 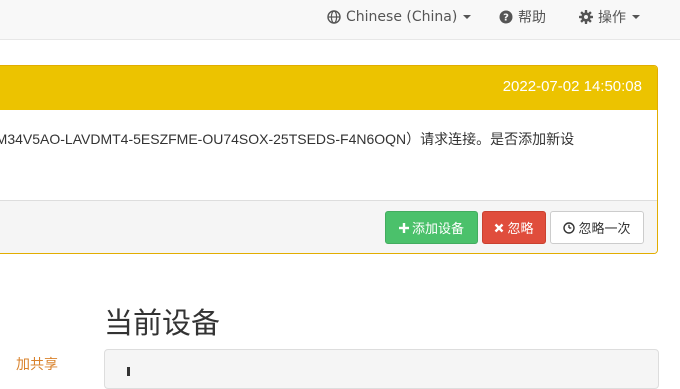 I want to click on language-label: Chinese (China), so click(x=402, y=17).